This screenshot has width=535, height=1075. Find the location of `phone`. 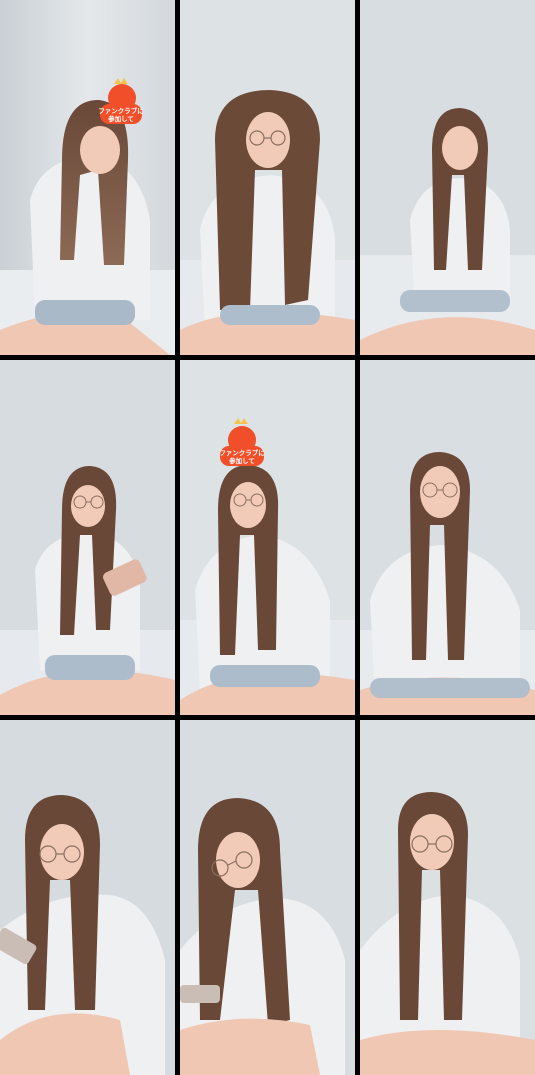

phone is located at coordinates (200, 994).